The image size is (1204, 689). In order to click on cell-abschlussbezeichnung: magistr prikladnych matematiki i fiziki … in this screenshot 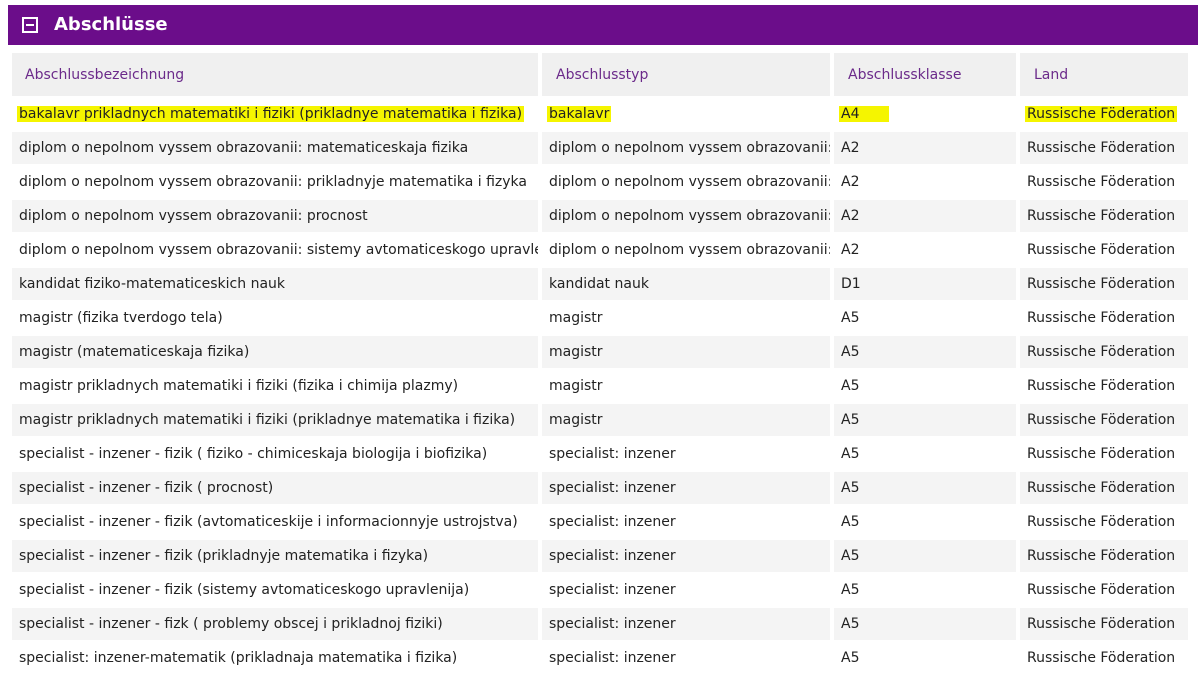, I will do `click(275, 421)`.